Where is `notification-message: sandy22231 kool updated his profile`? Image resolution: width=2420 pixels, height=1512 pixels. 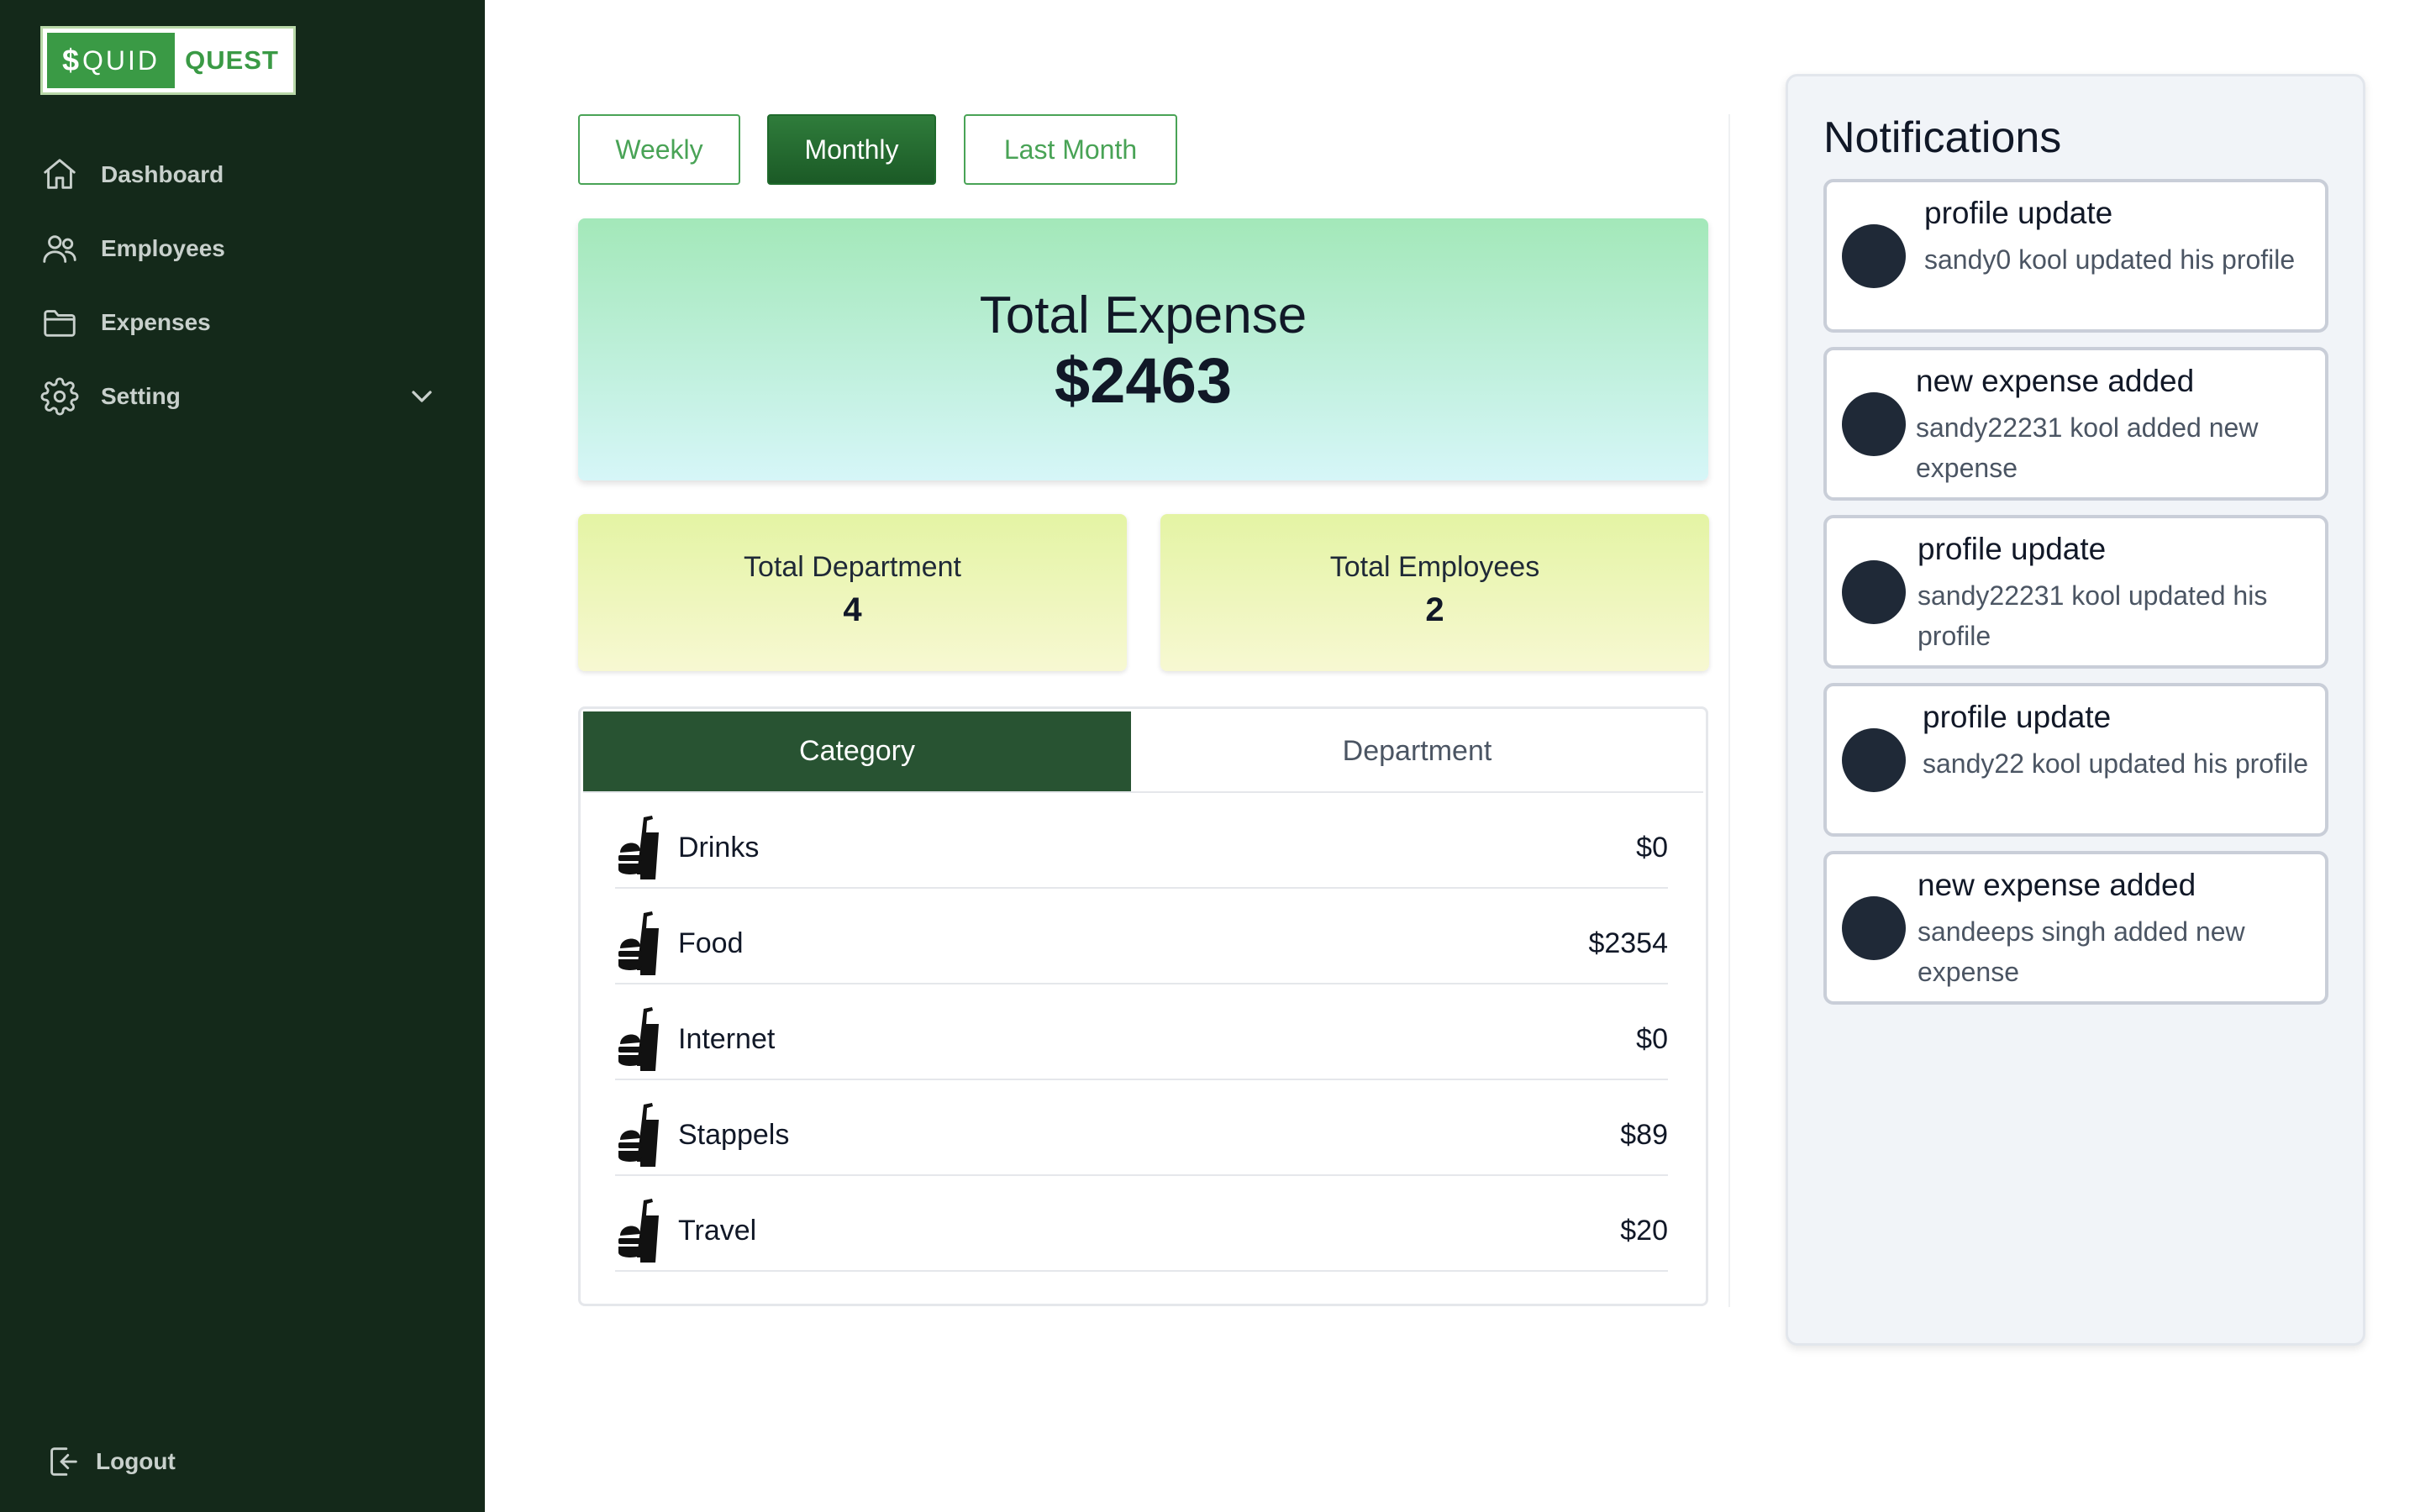
notification-message: sandy22231 kool updated his profile is located at coordinates (2093, 615).